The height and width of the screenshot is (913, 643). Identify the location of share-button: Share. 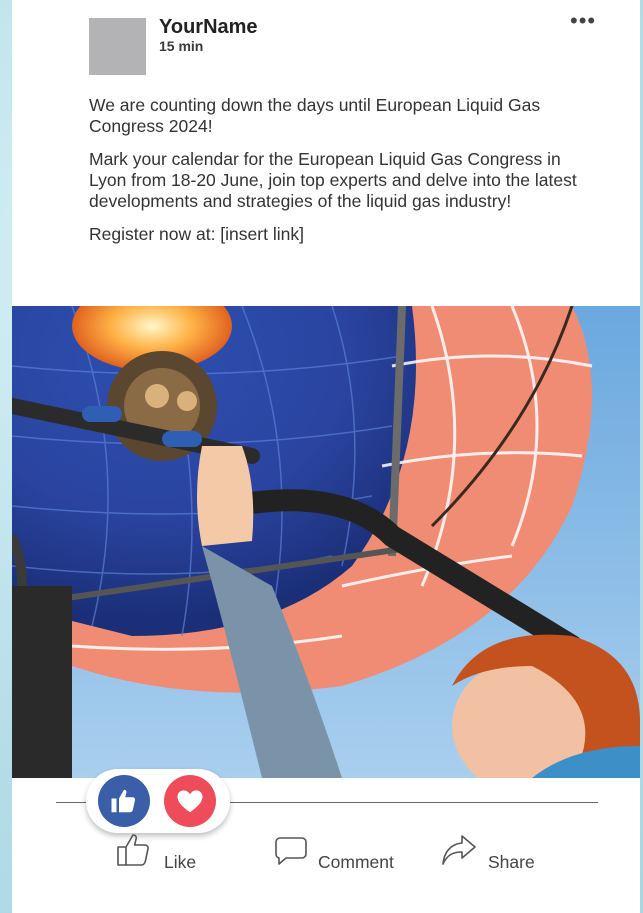
(487, 852).